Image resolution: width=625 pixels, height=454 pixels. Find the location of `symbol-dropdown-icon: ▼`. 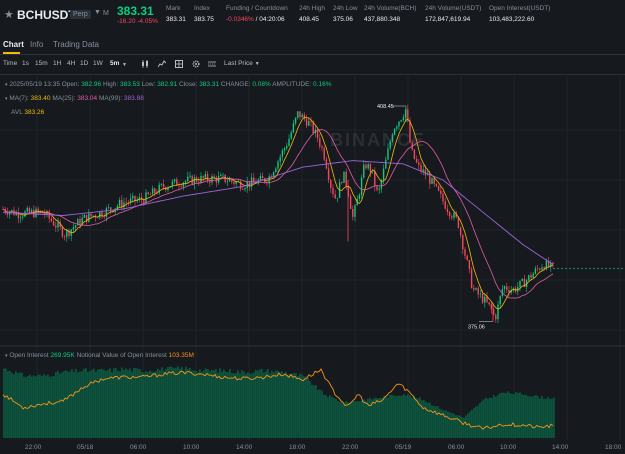

symbol-dropdown-icon: ▼ is located at coordinates (97, 12).